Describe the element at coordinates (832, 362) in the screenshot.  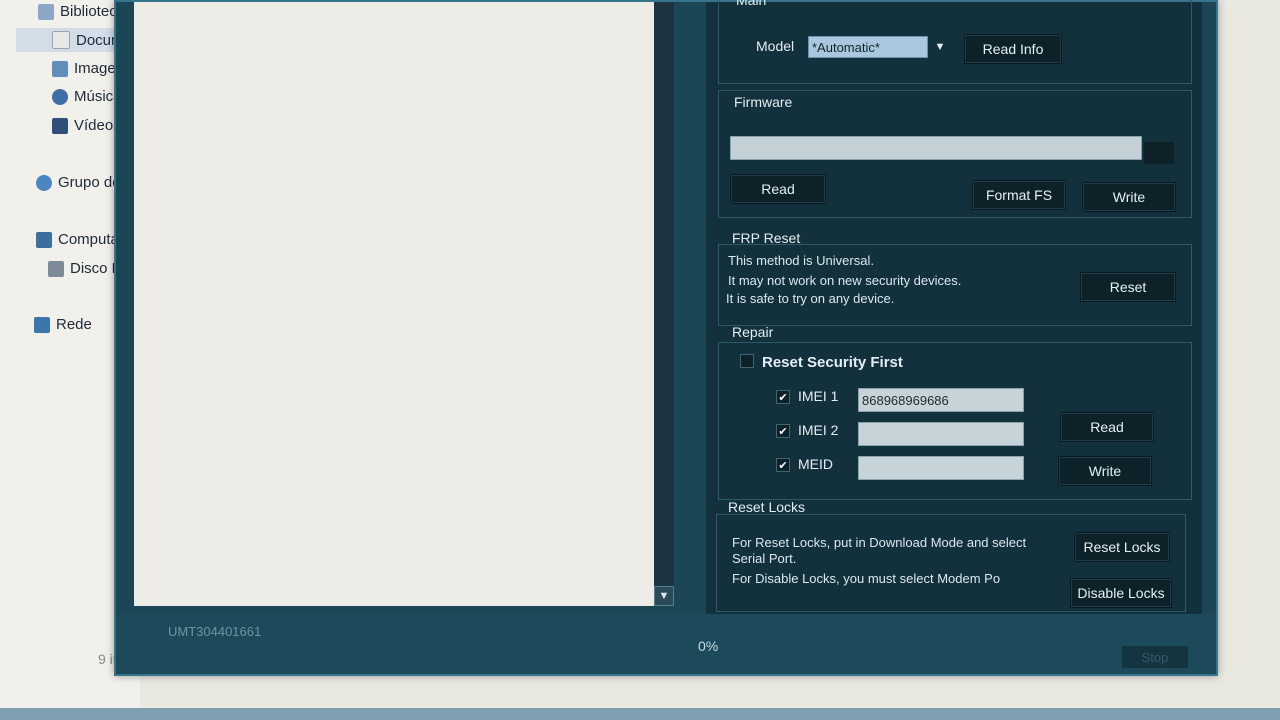
I see `reset-security-label: Reset Security First` at that location.